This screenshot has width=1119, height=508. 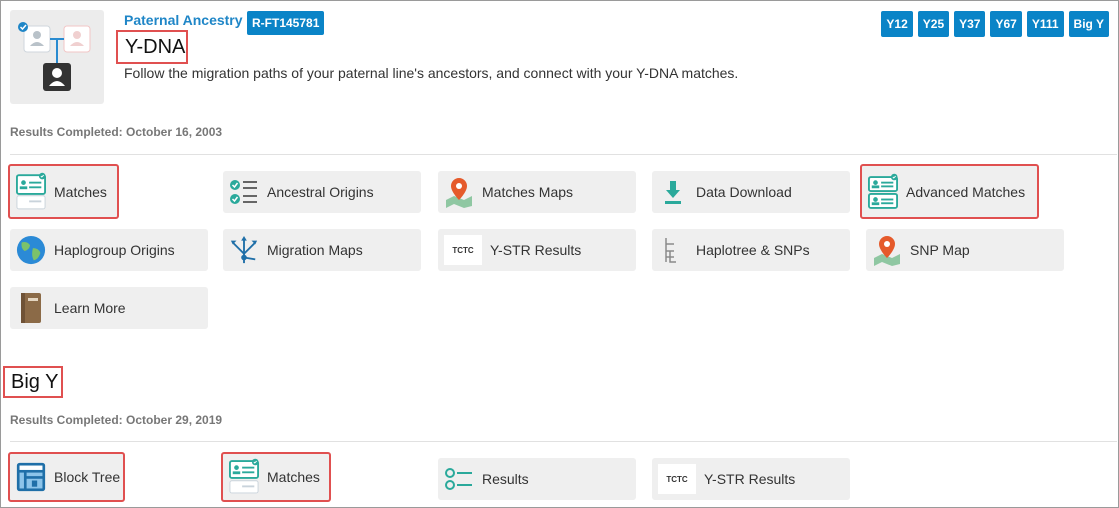 I want to click on tree-icon, so click(x=673, y=250).